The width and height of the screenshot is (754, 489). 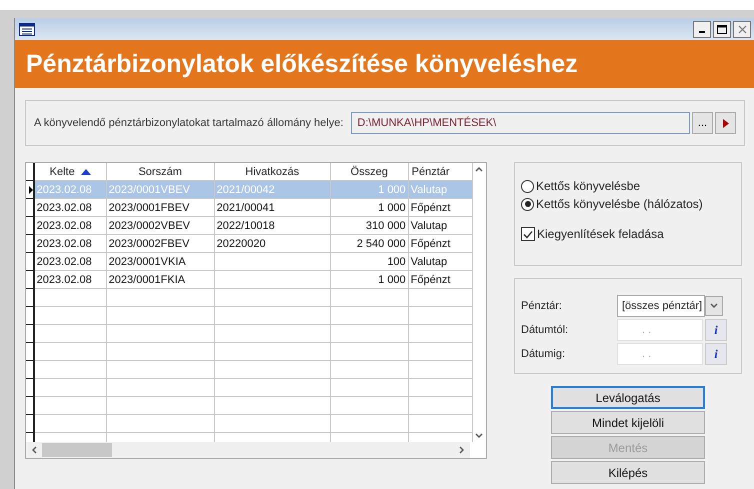 I want to click on table-row: 2023.02.08 2023/0001VKIA 100 Valutap, so click(x=253, y=262).